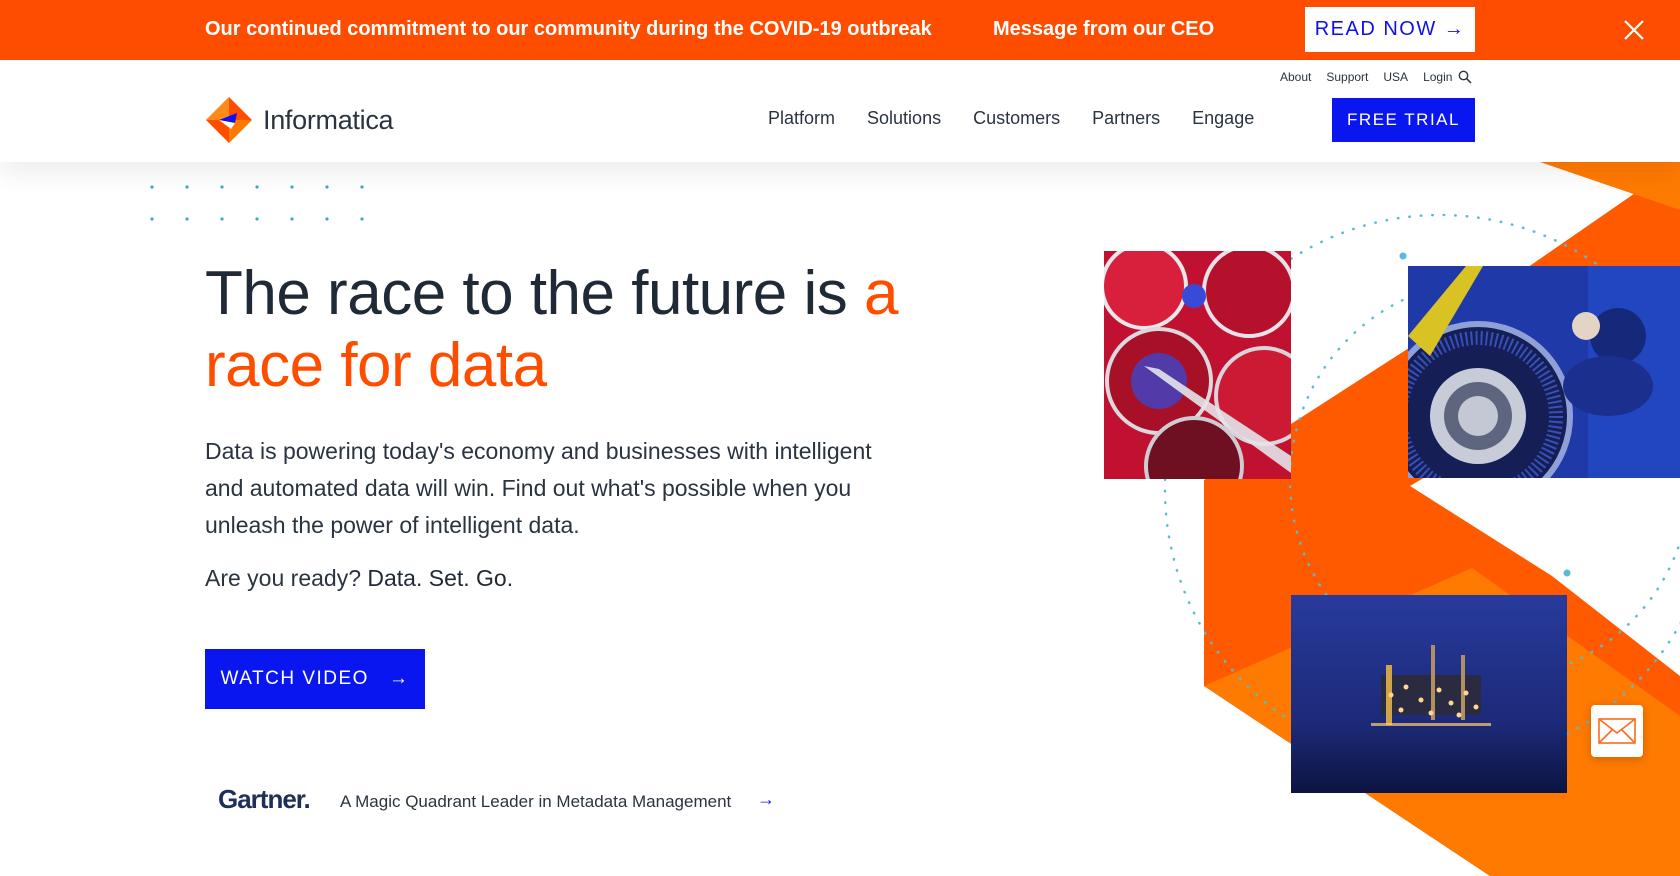 This screenshot has height=876, width=1680. Describe the element at coordinates (1465, 77) in the screenshot. I see `search-icon` at that location.